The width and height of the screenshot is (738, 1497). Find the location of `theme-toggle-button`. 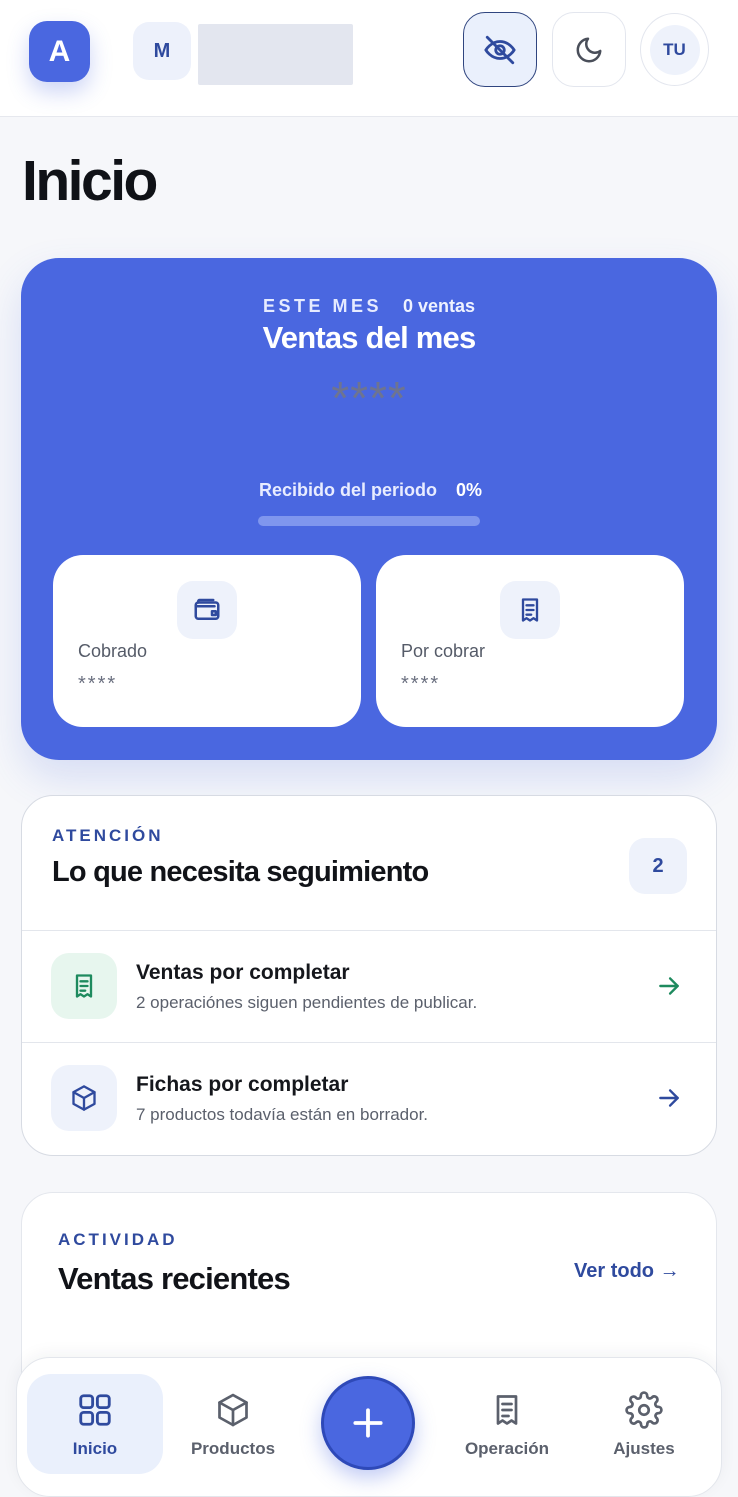

theme-toggle-button is located at coordinates (589, 49).